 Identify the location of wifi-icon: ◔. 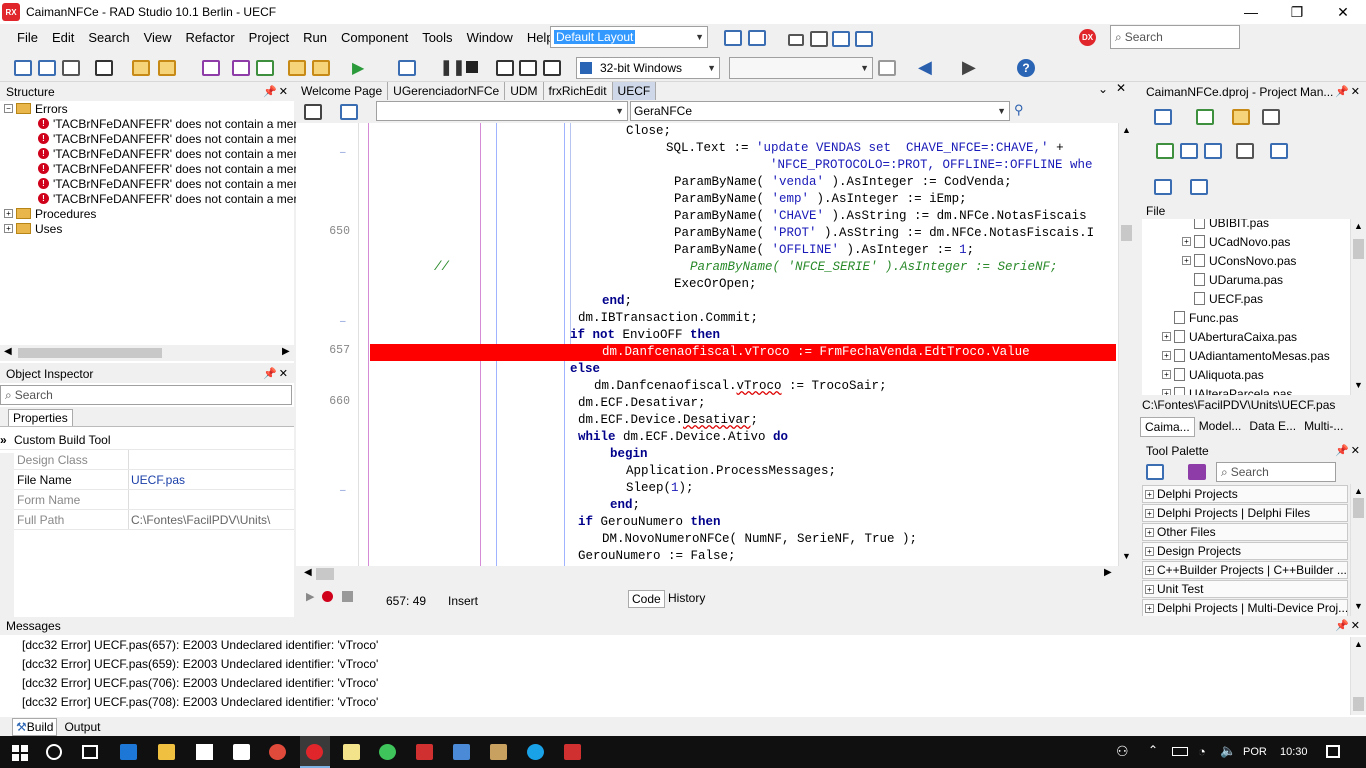
(1202, 751).